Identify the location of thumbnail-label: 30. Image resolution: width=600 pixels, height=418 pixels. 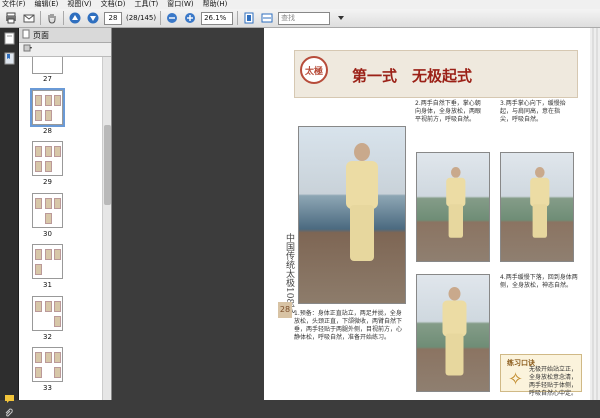
(47, 234).